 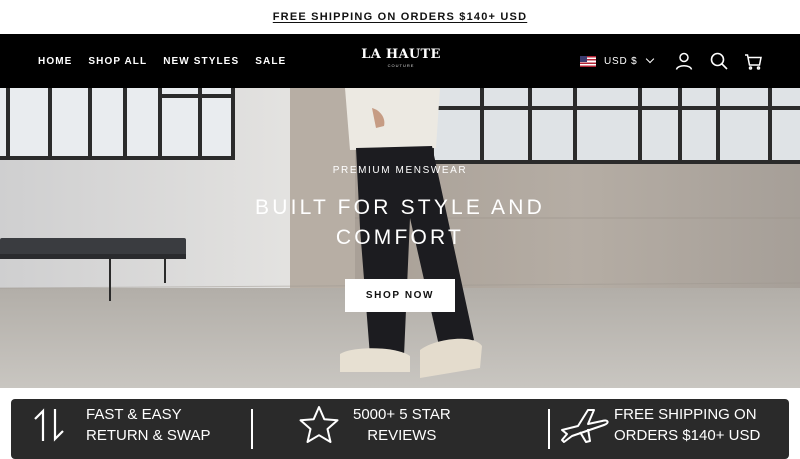 I want to click on main-nav: HOME SHOP ALL NEW STYLES SALE, so click(x=162, y=61).